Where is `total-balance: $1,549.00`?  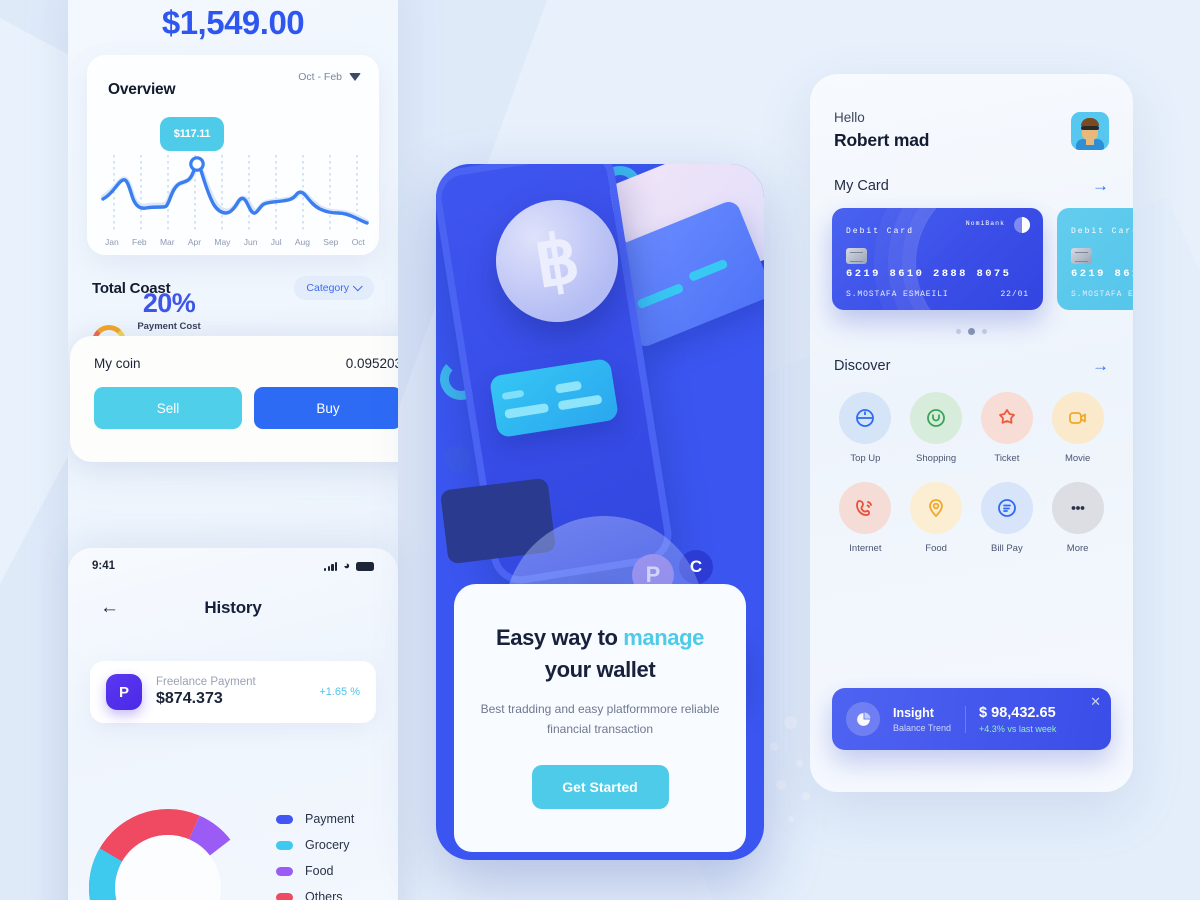 total-balance: $1,549.00 is located at coordinates (233, 22).